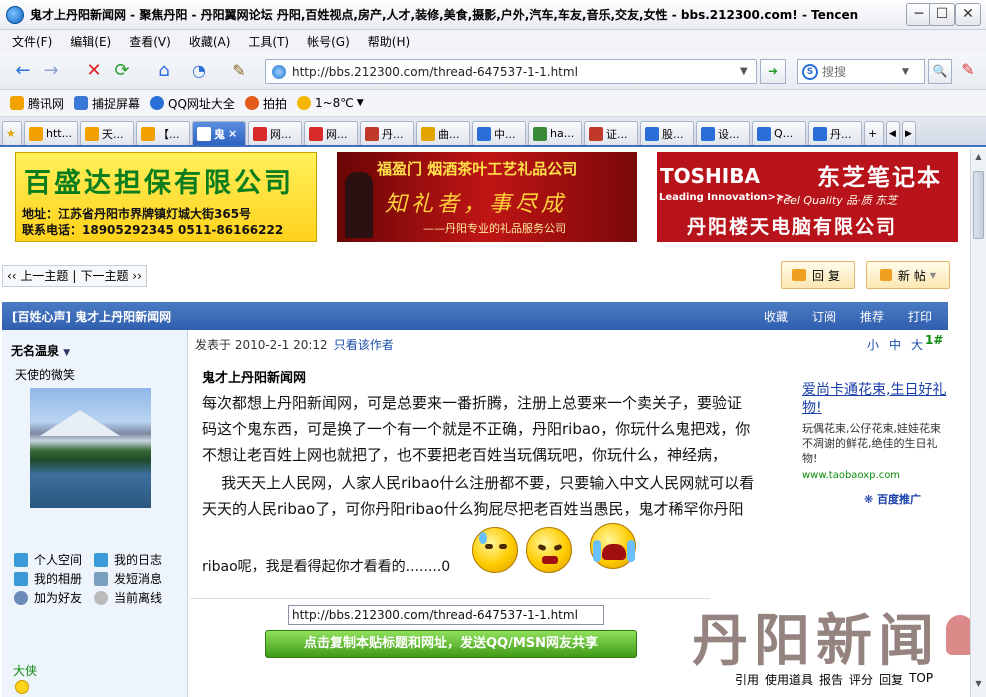 Image resolution: width=986 pixels, height=697 pixels. Describe the element at coordinates (94, 71) in the screenshot. I see `stop-button: ✕` at that location.